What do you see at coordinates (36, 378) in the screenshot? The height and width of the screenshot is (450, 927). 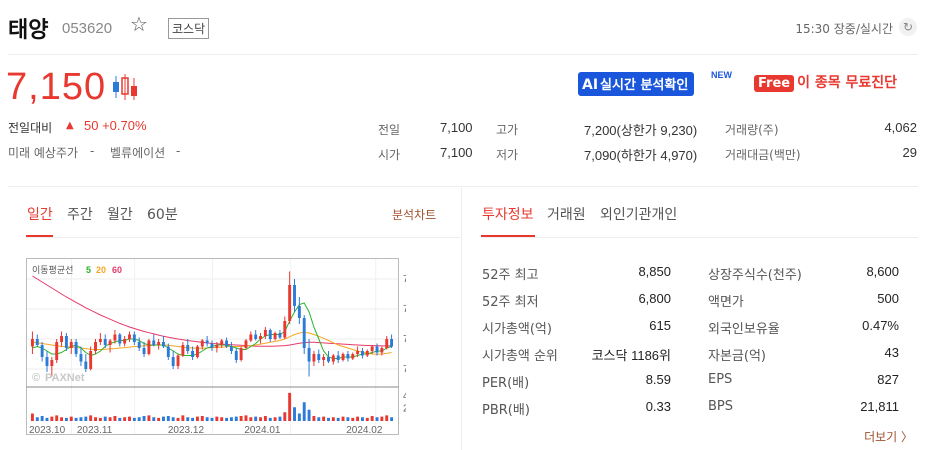 I see `watermark: ©` at bounding box center [36, 378].